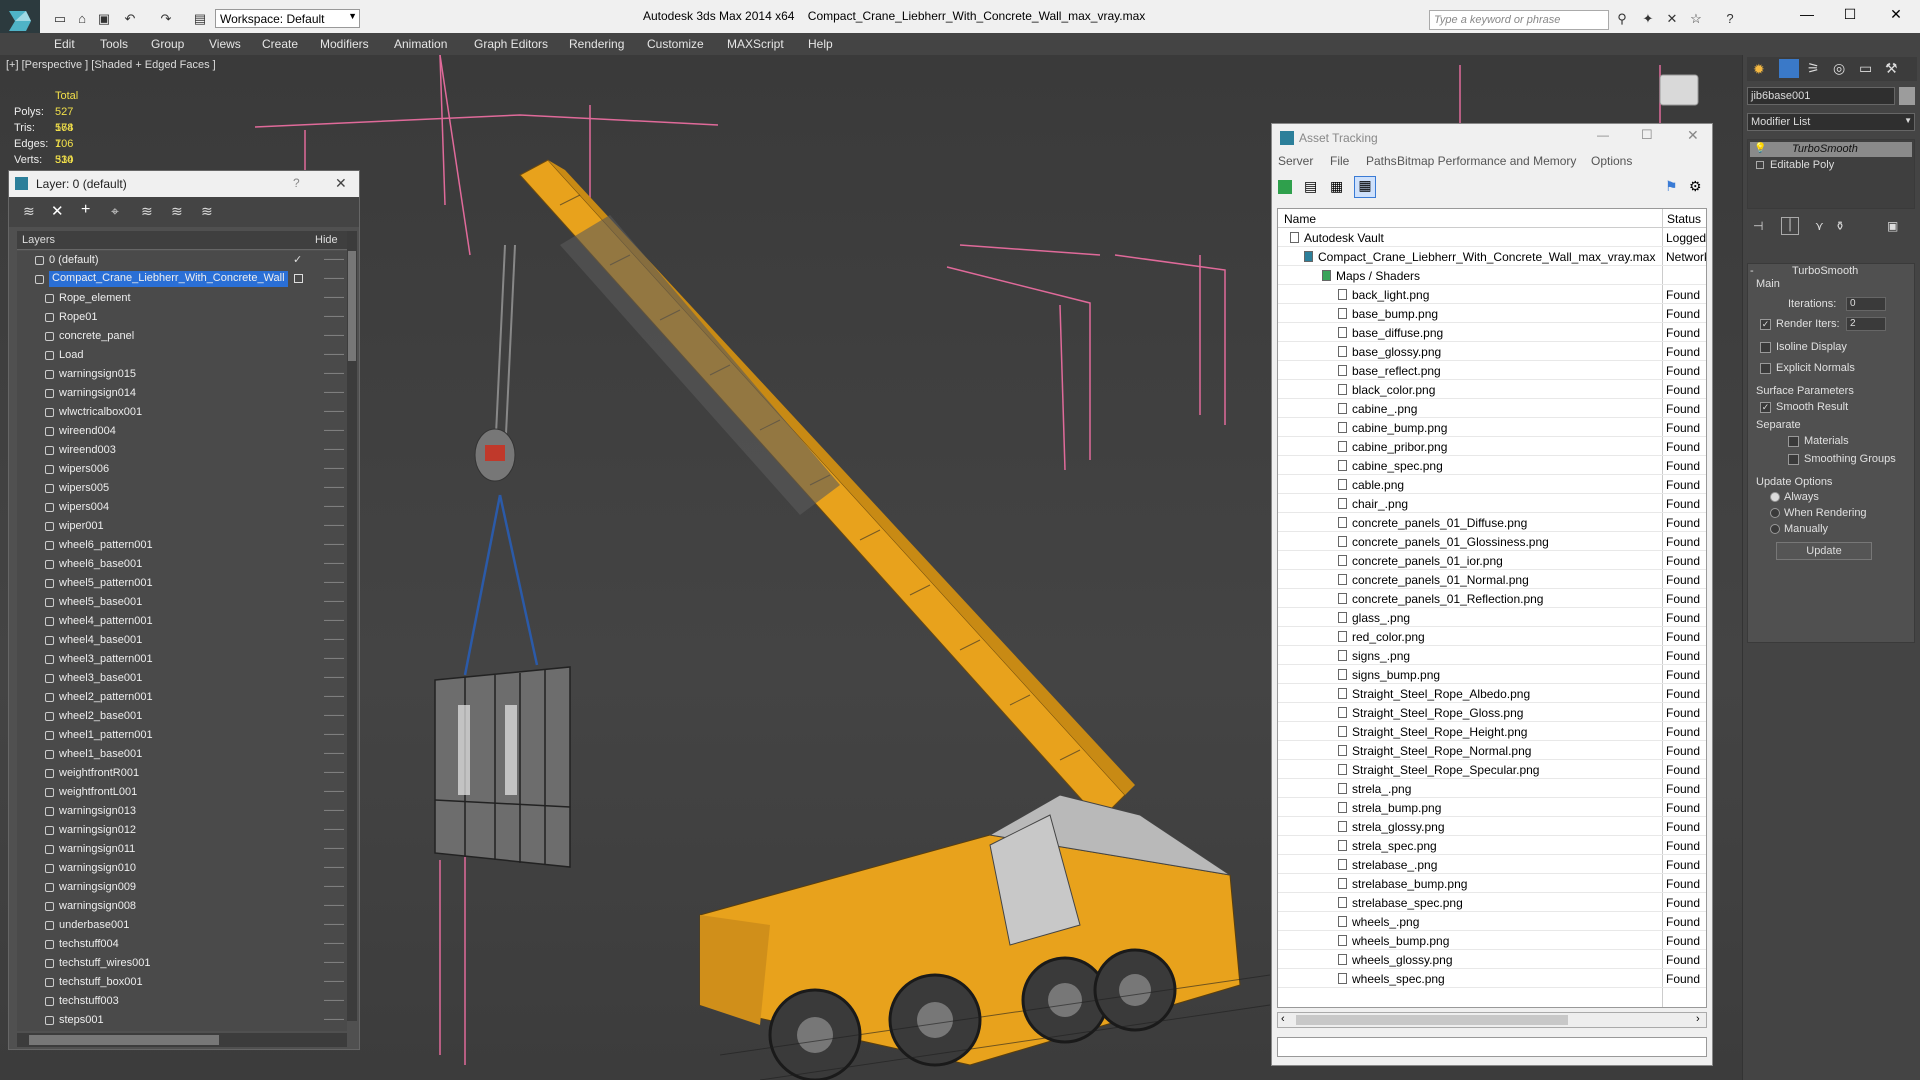 The width and height of the screenshot is (1920, 1080). Describe the element at coordinates (182, 830) in the screenshot. I see `layer-row: warningsign012 ——` at that location.